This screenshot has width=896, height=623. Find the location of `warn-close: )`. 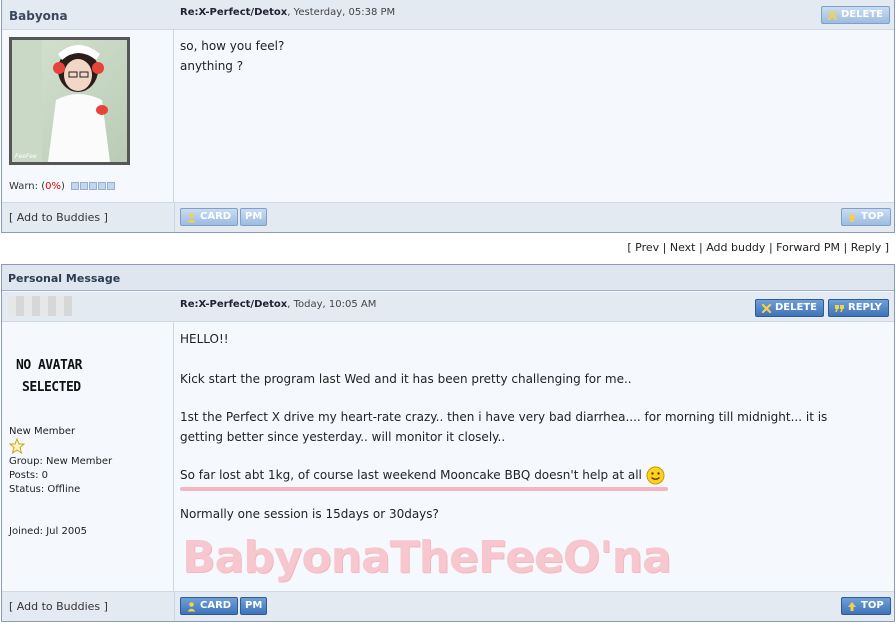

warn-close: ) is located at coordinates (62, 186).